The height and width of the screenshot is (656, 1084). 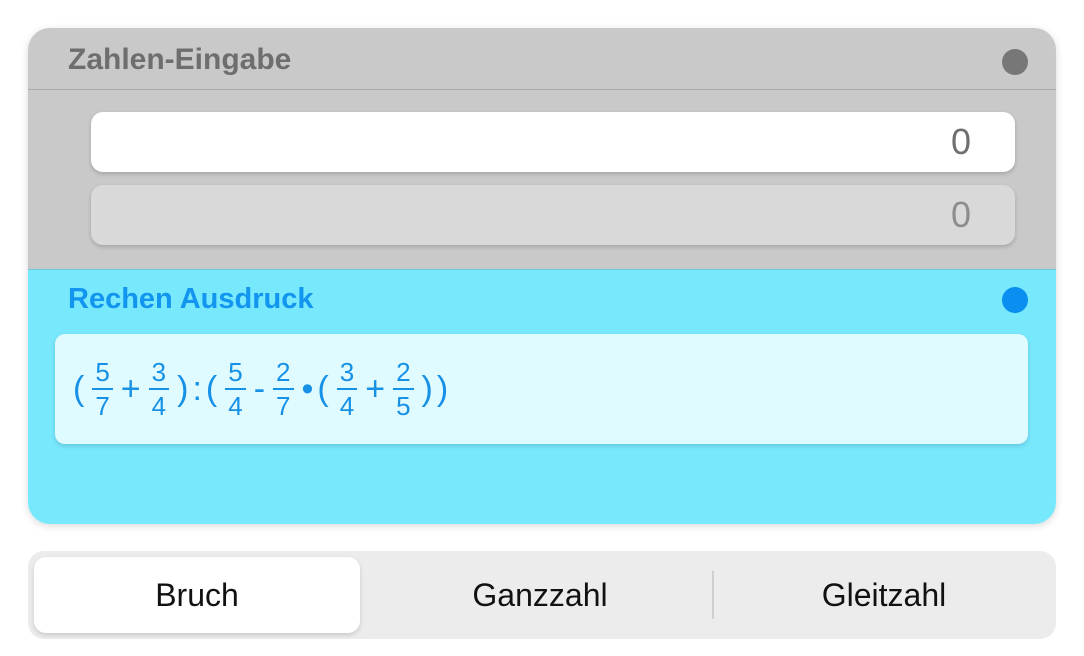 I want to click on fraction: 2 7, so click(x=283, y=390).